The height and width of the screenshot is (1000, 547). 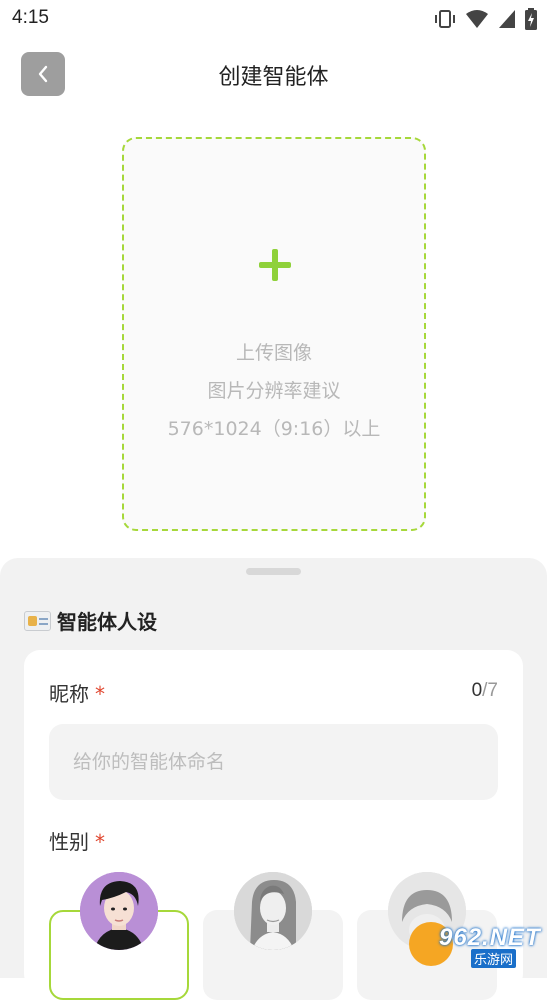 I want to click on page-title: 创建智能体, so click(x=273, y=75).